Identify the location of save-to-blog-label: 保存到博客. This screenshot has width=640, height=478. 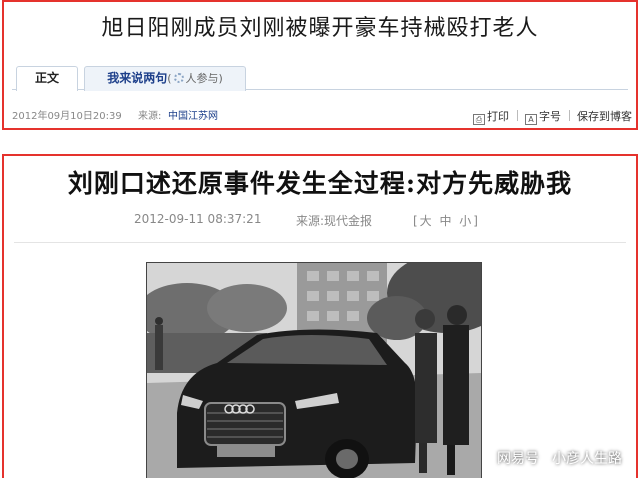
(604, 116).